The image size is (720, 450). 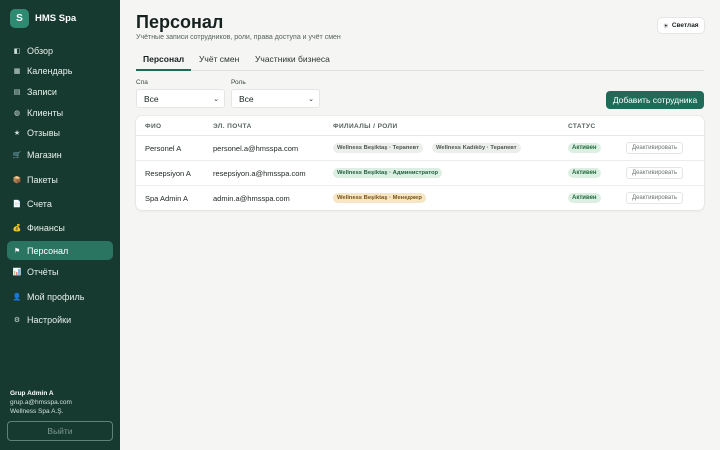 What do you see at coordinates (256, 148) in the screenshot?
I see `staff-email: personel.a@hmsspa.com` at bounding box center [256, 148].